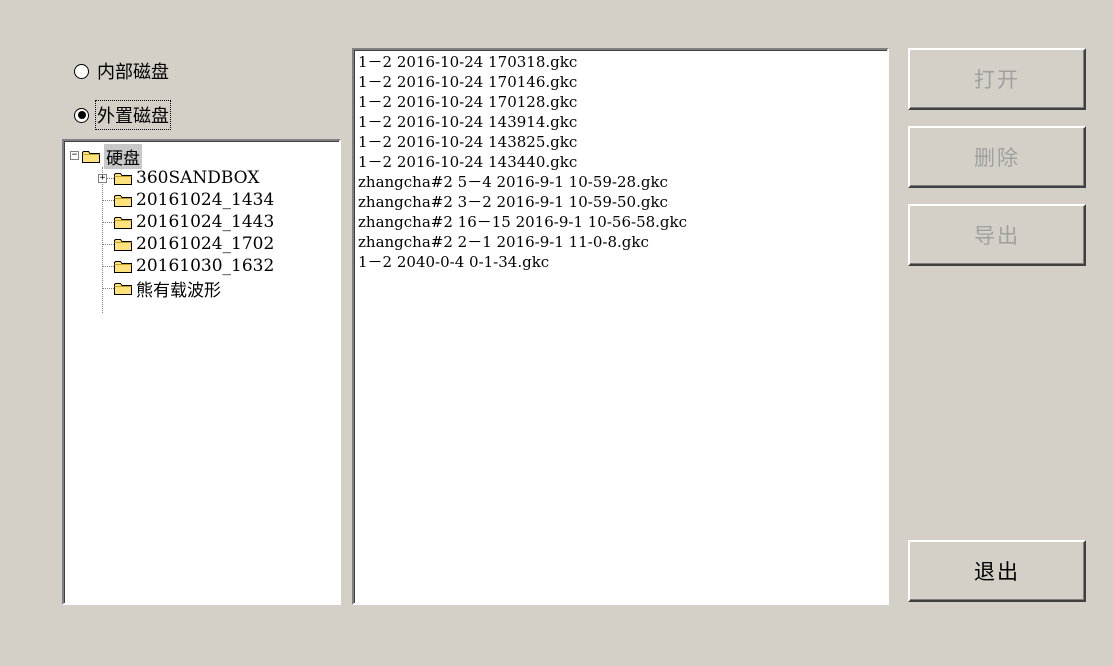  I want to click on tree-folder-node: 20161024_1702, so click(194, 244).